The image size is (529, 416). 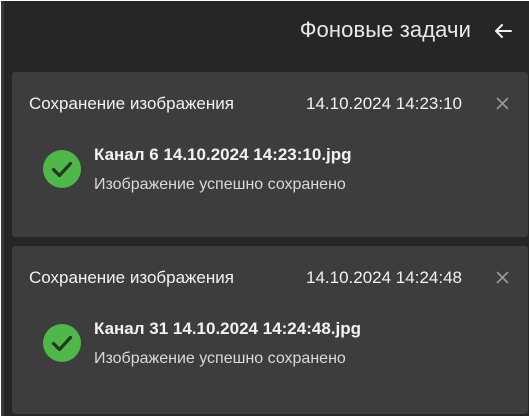 I want to click on panel-header: Фоновые задачи, so click(x=266, y=31).